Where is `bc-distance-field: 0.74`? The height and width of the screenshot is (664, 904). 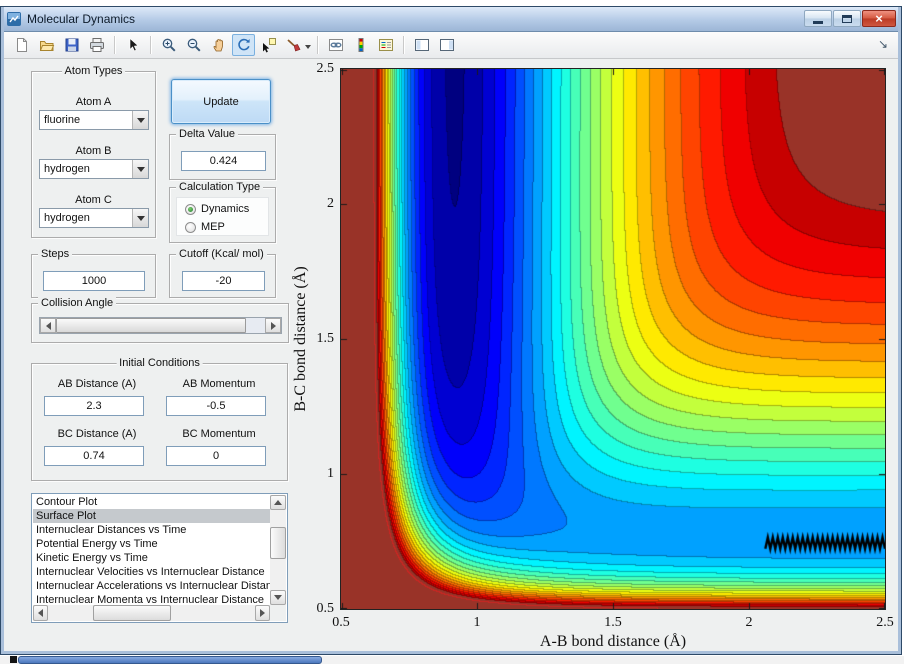 bc-distance-field: 0.74 is located at coordinates (94, 456).